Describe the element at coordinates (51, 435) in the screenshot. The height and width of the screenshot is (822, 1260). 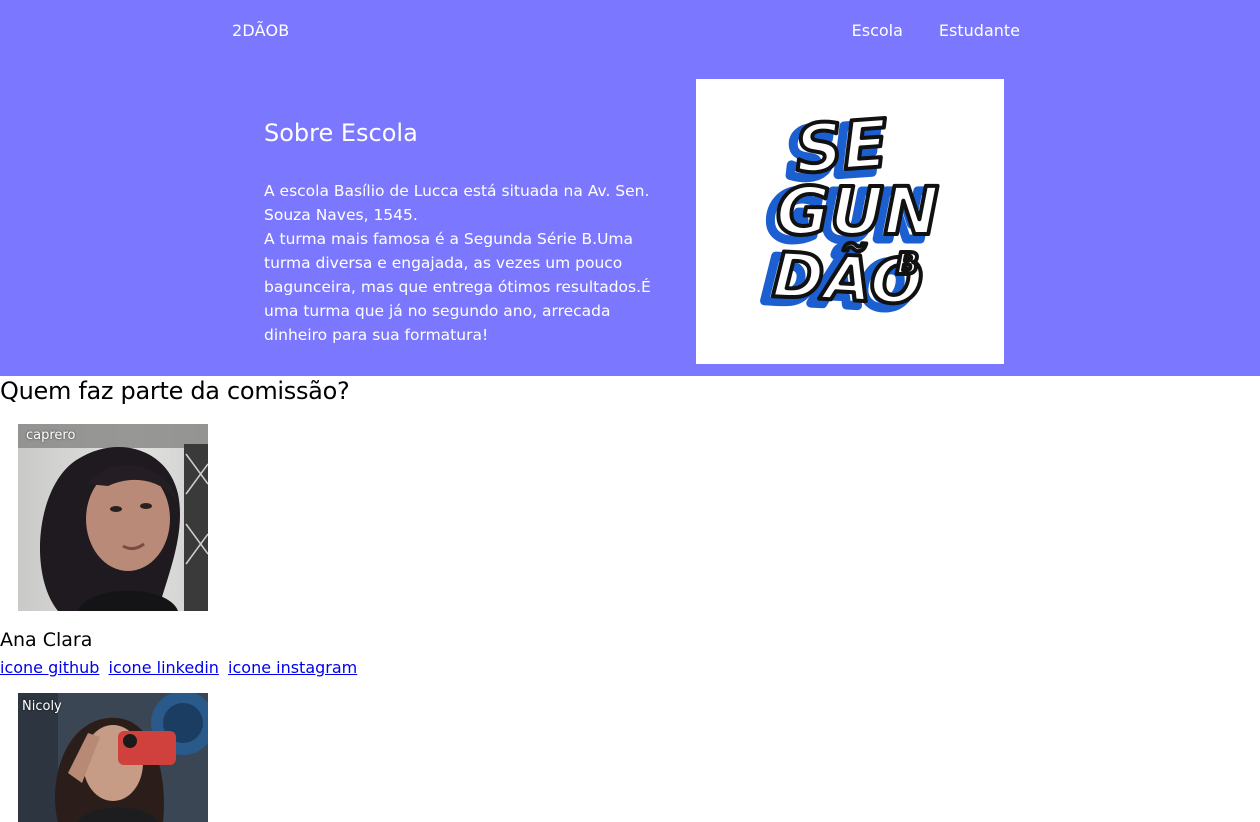
I see `photo-tag: caprero` at that location.